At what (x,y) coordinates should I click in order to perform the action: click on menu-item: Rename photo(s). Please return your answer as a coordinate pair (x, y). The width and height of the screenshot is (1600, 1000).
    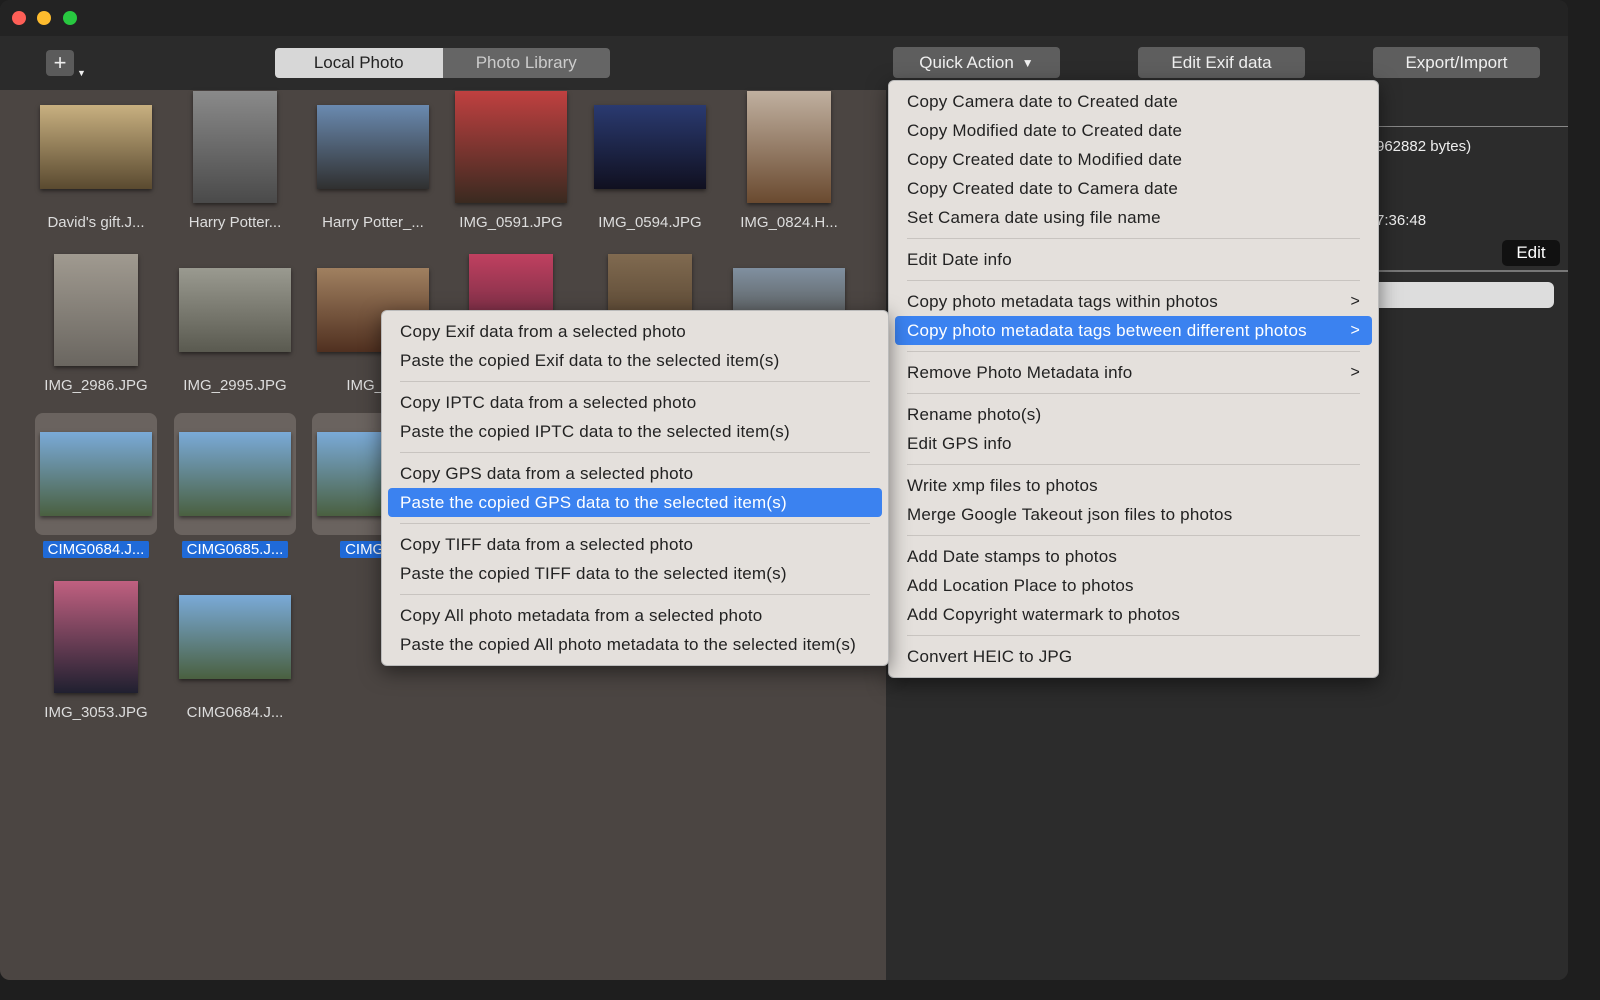
    Looking at the image, I should click on (1133, 414).